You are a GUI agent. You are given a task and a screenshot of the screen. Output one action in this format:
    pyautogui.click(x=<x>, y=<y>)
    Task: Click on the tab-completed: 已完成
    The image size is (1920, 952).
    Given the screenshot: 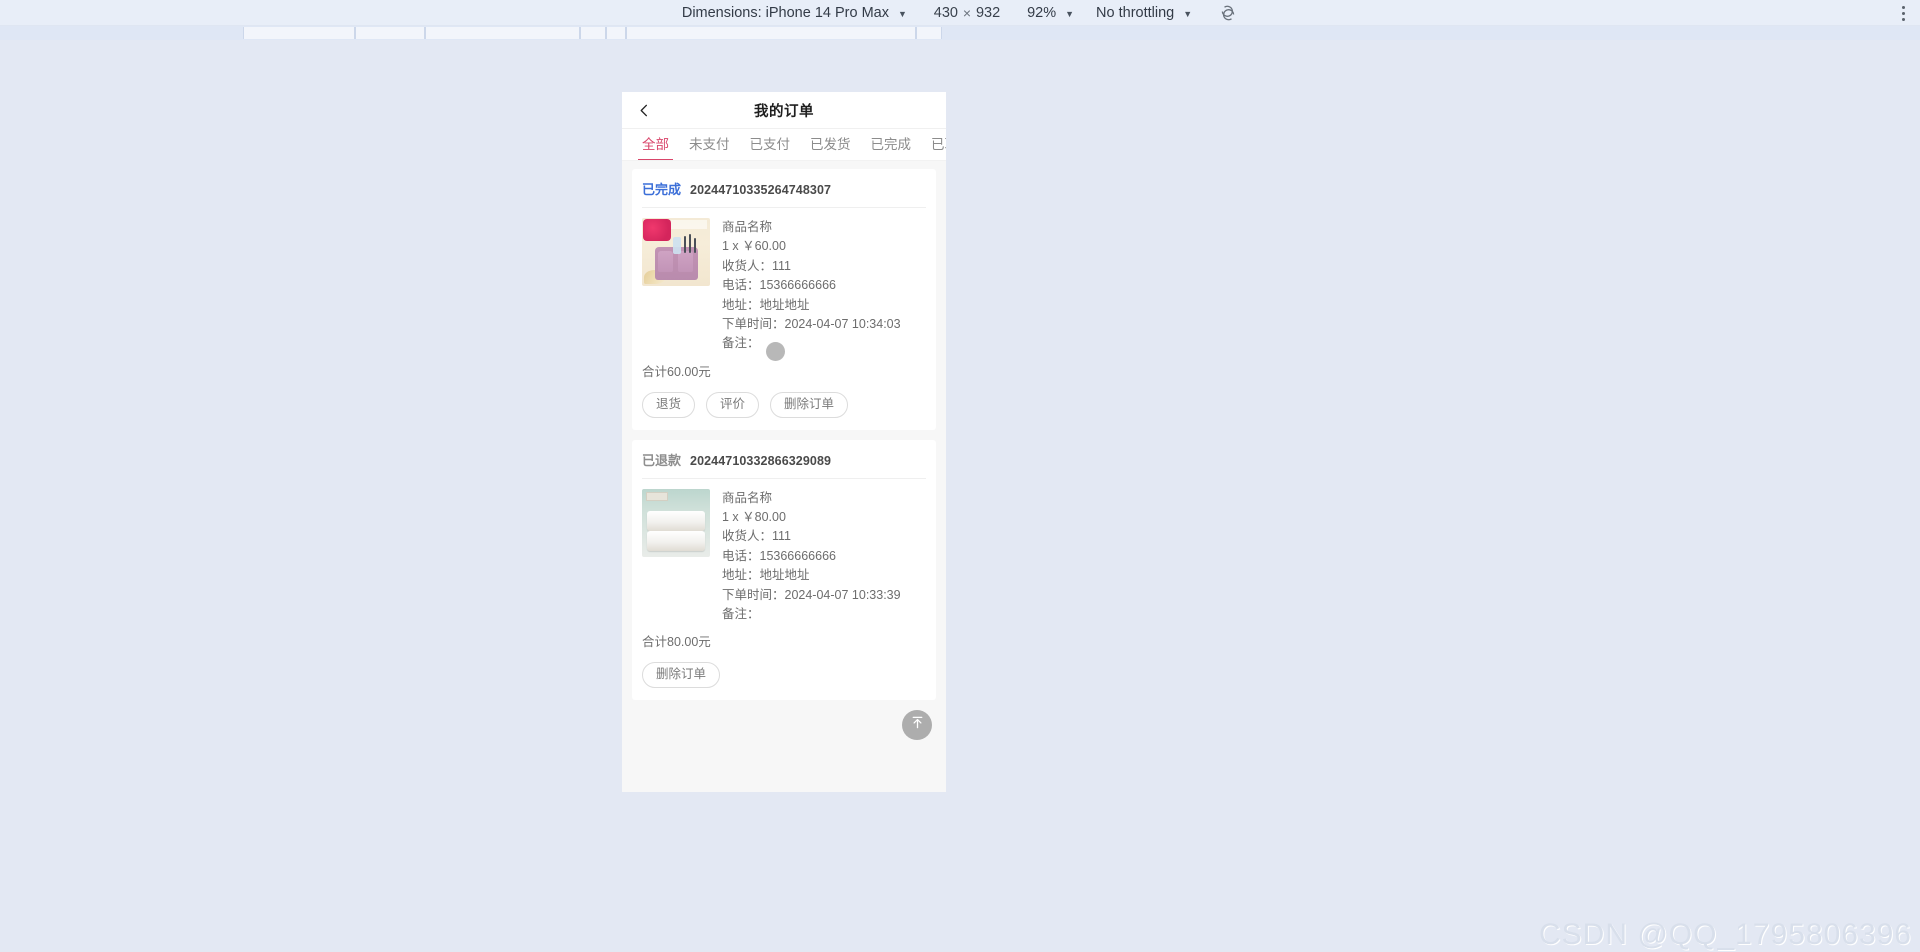 What is the action you would take?
    pyautogui.click(x=891, y=144)
    